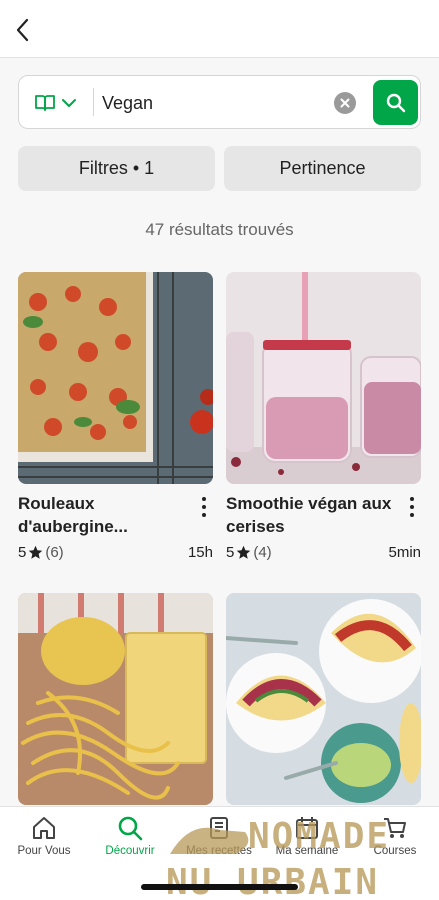 The image size is (439, 900). I want to click on calendar-icon, so click(307, 828).